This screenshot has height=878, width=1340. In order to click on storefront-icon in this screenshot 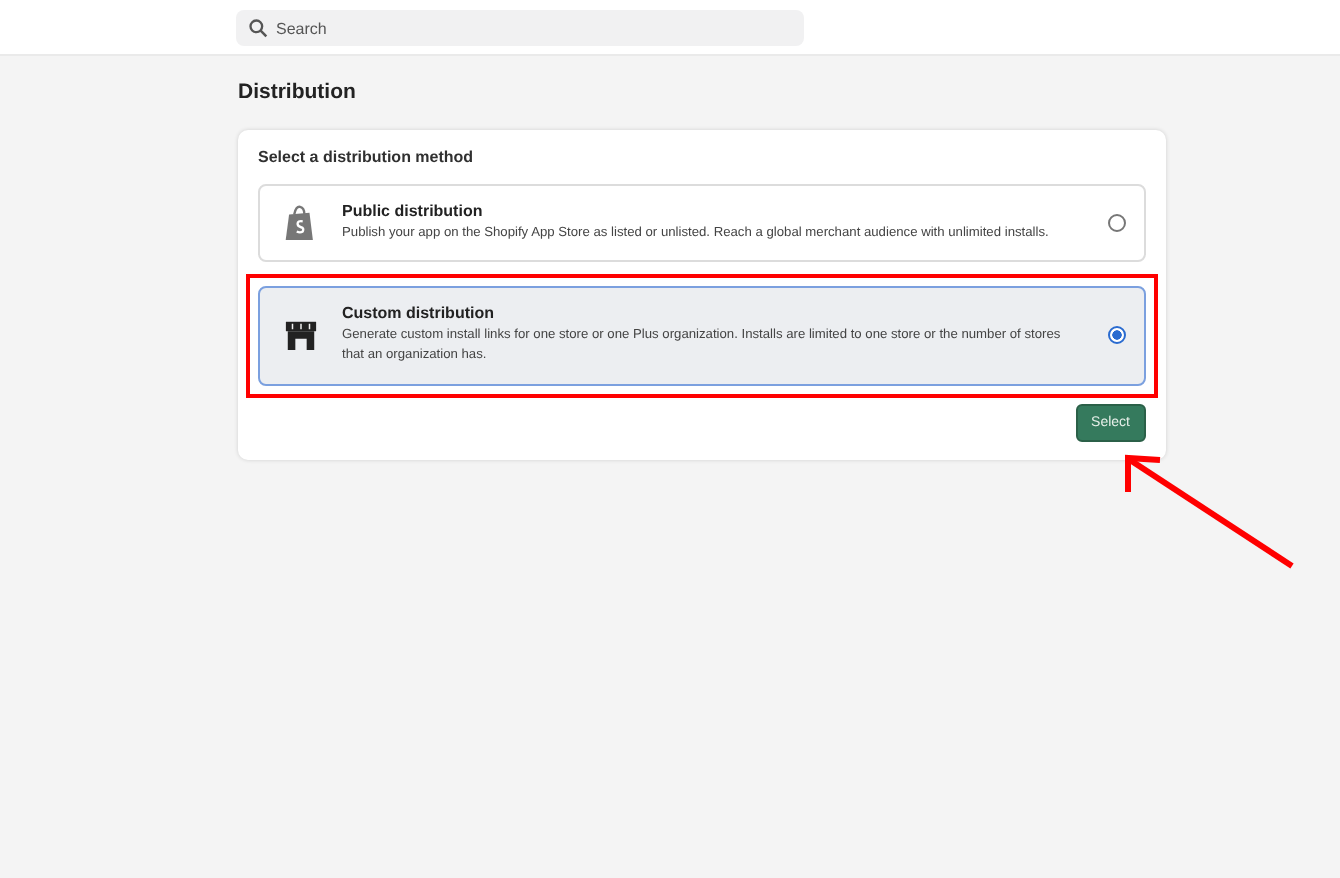, I will do `click(301, 335)`.